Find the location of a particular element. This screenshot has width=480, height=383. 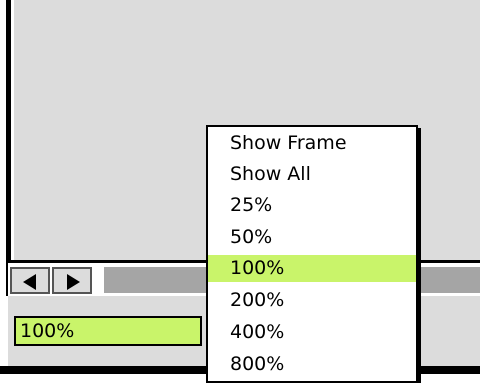

menu-item-100: 100% is located at coordinates (312, 268).